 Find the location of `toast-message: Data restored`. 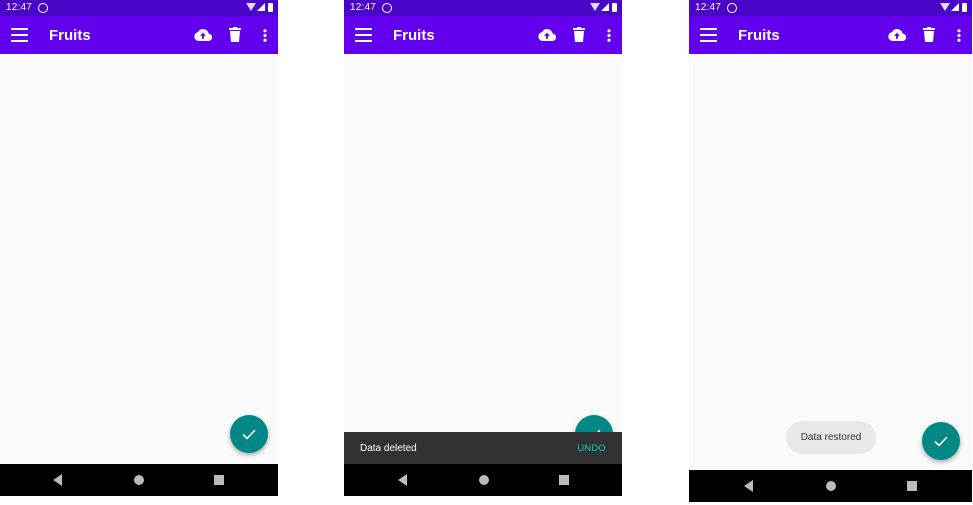

toast-message: Data restored is located at coordinates (831, 437).